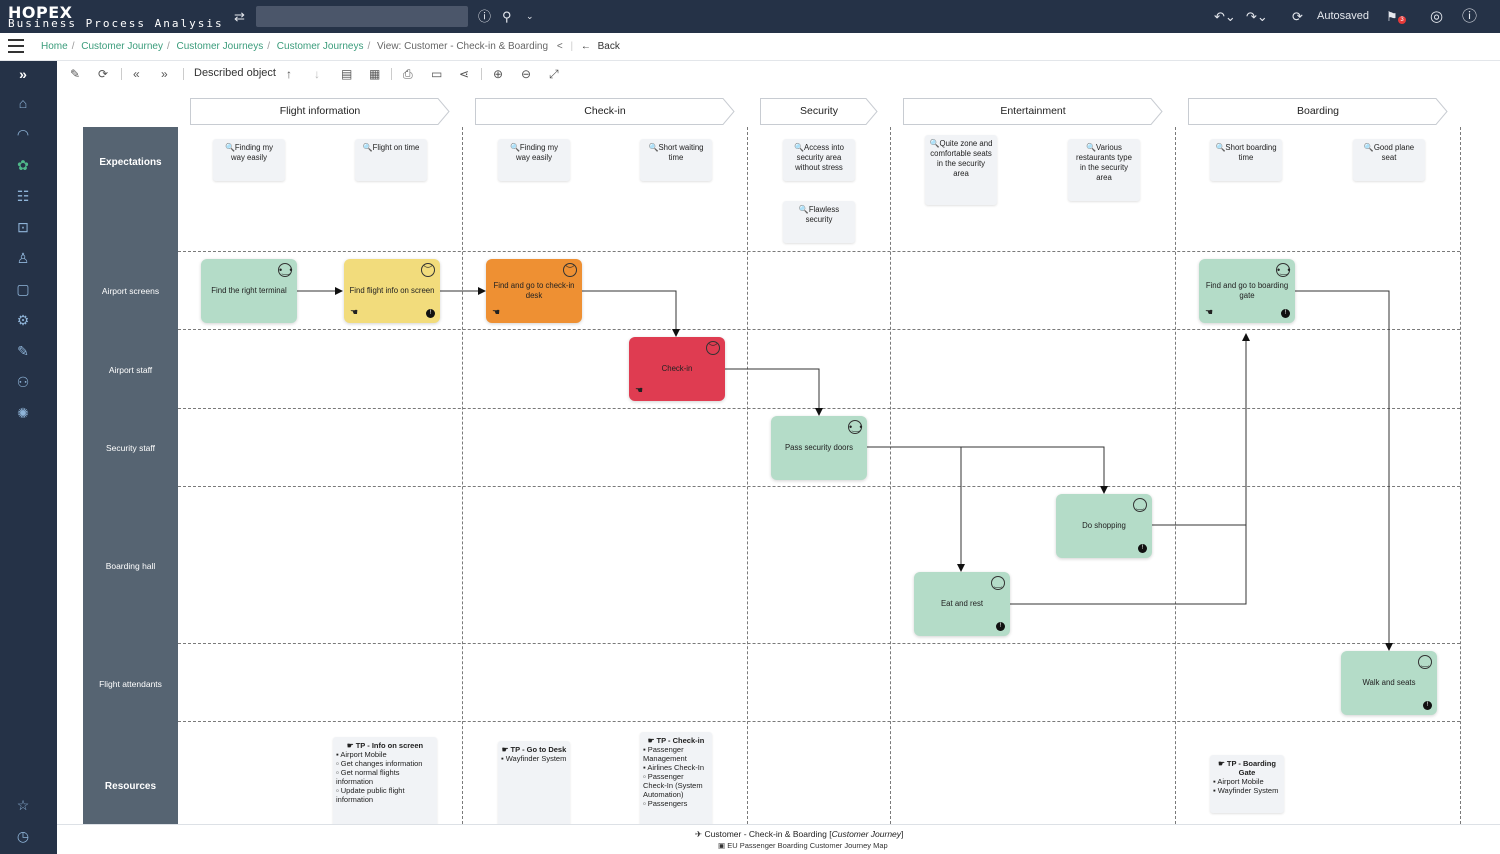 Image resolution: width=1500 pixels, height=854 pixels. I want to click on step-check-in: Check-in ︶ ☚, so click(677, 369).